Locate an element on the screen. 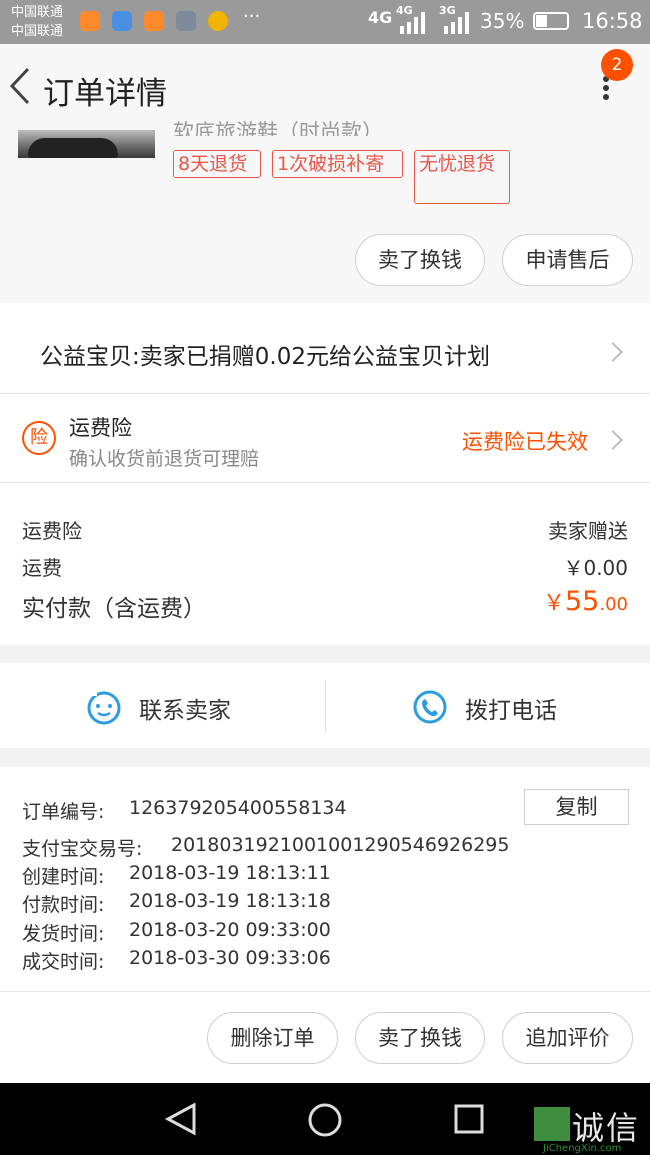 The image size is (650, 1155). shipping-fee-value: ￥0.00 is located at coordinates (595, 568).